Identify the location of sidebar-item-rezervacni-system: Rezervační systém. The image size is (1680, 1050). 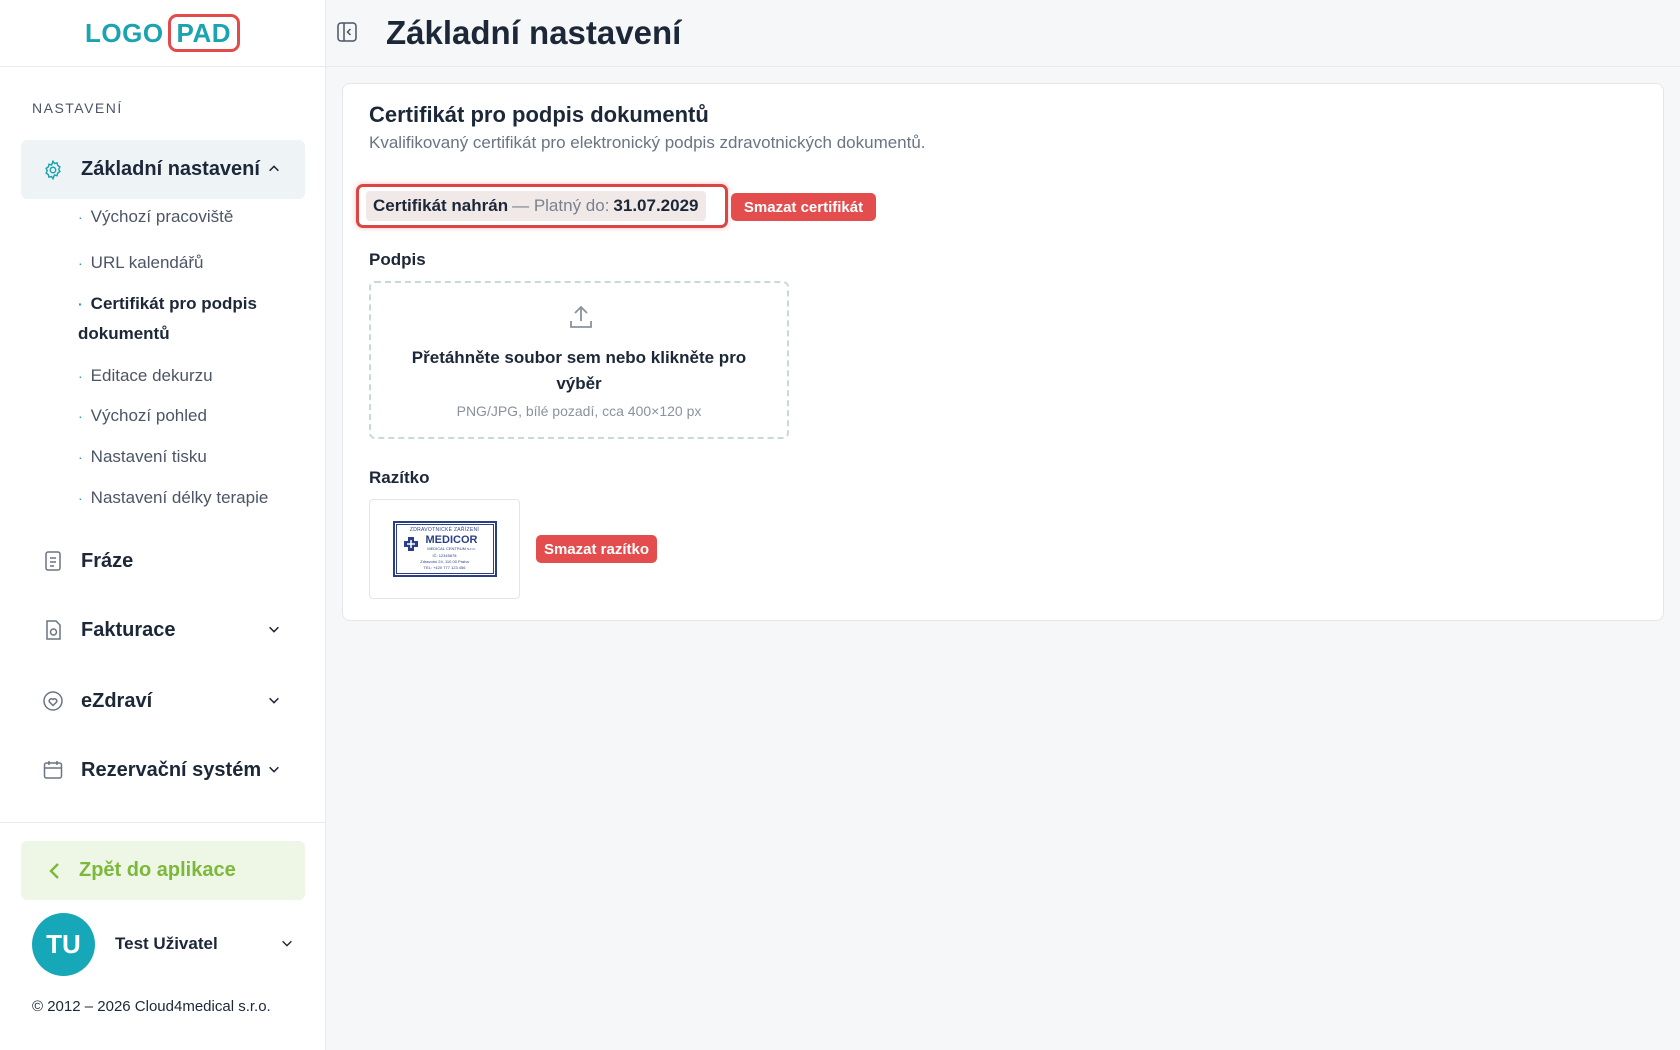
(163, 770).